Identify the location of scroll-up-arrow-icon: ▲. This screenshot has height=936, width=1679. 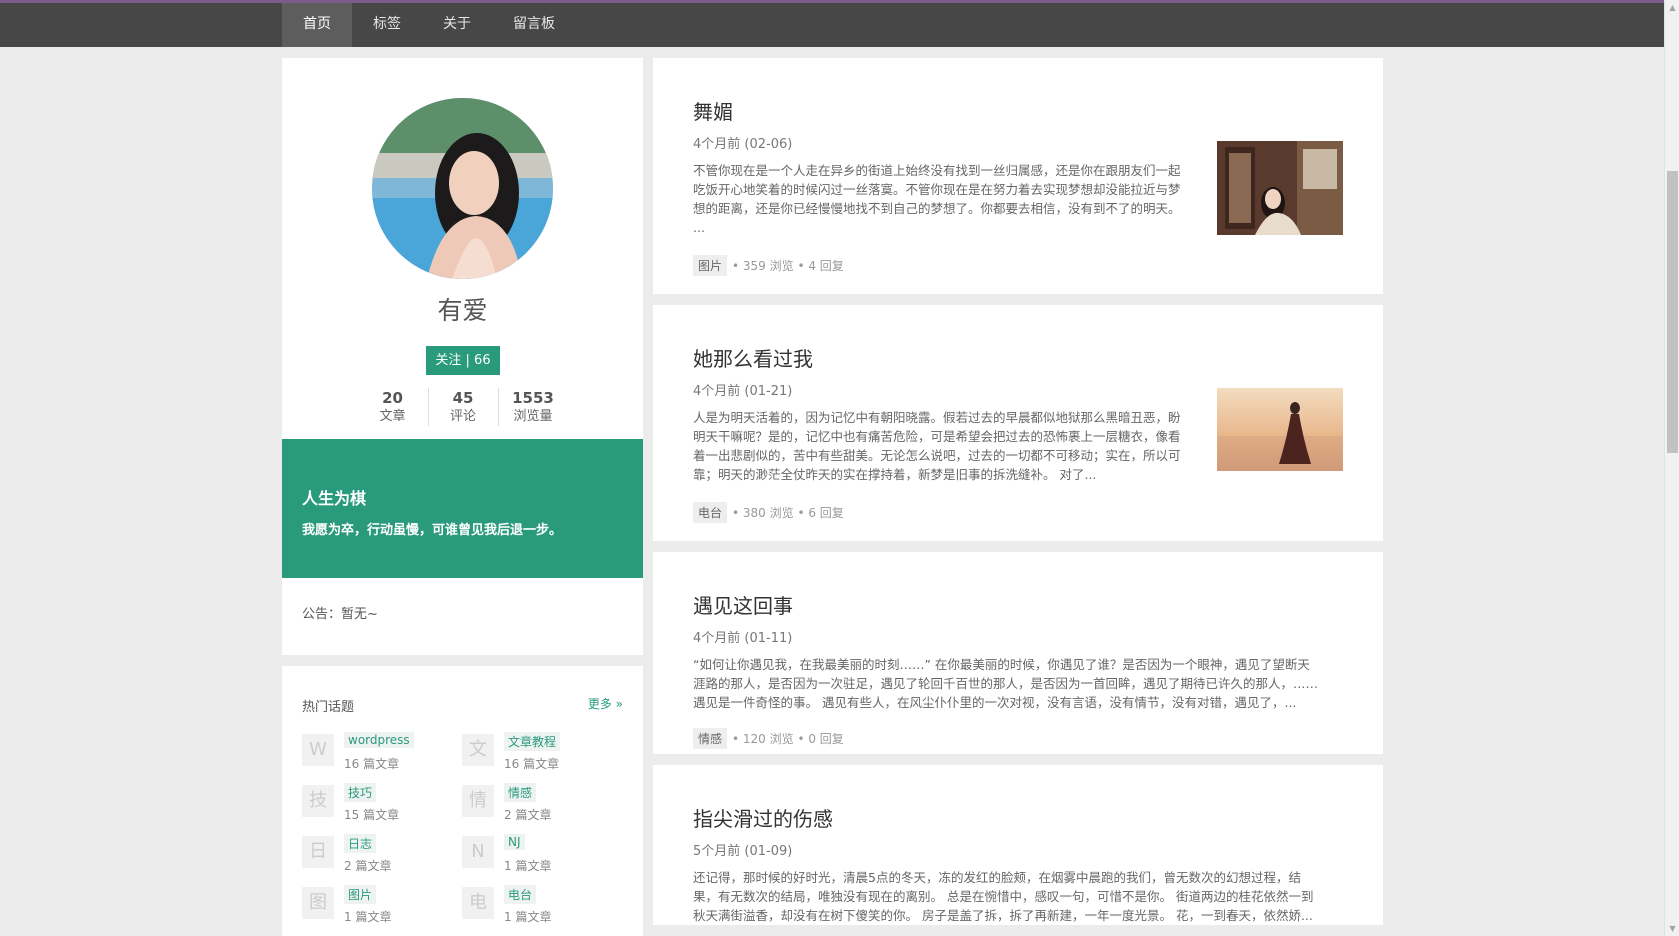
(1672, 7).